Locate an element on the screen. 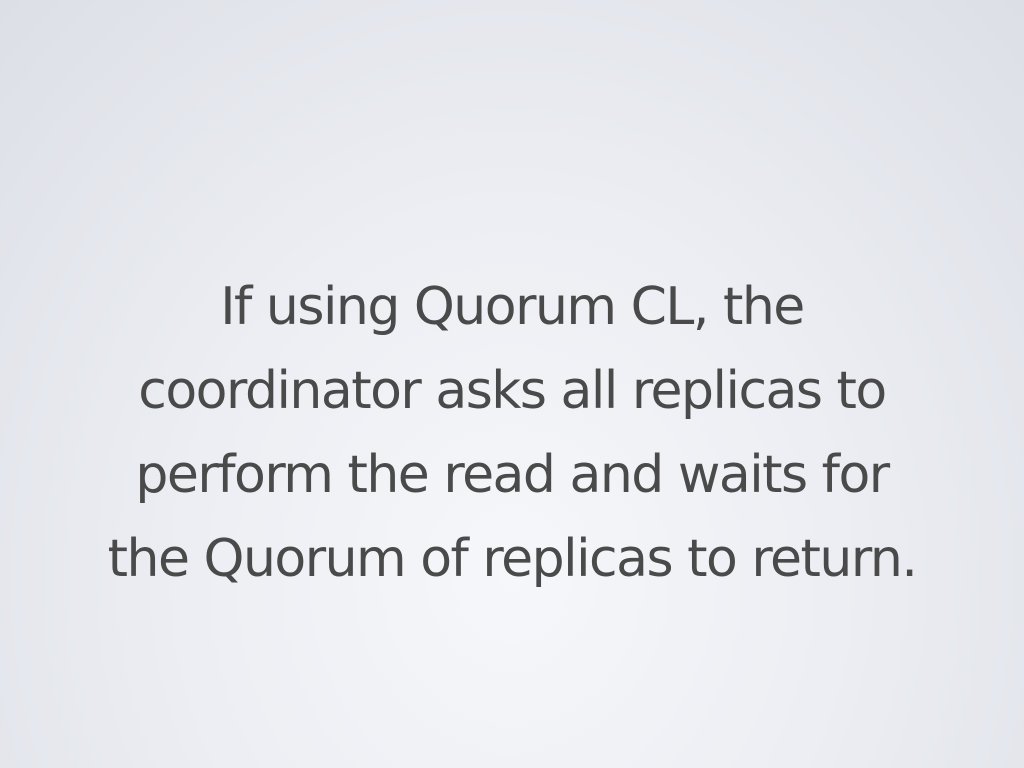 This screenshot has height=768, width=1024. text-line-2: coordinator asks all replicas to is located at coordinates (512, 391).